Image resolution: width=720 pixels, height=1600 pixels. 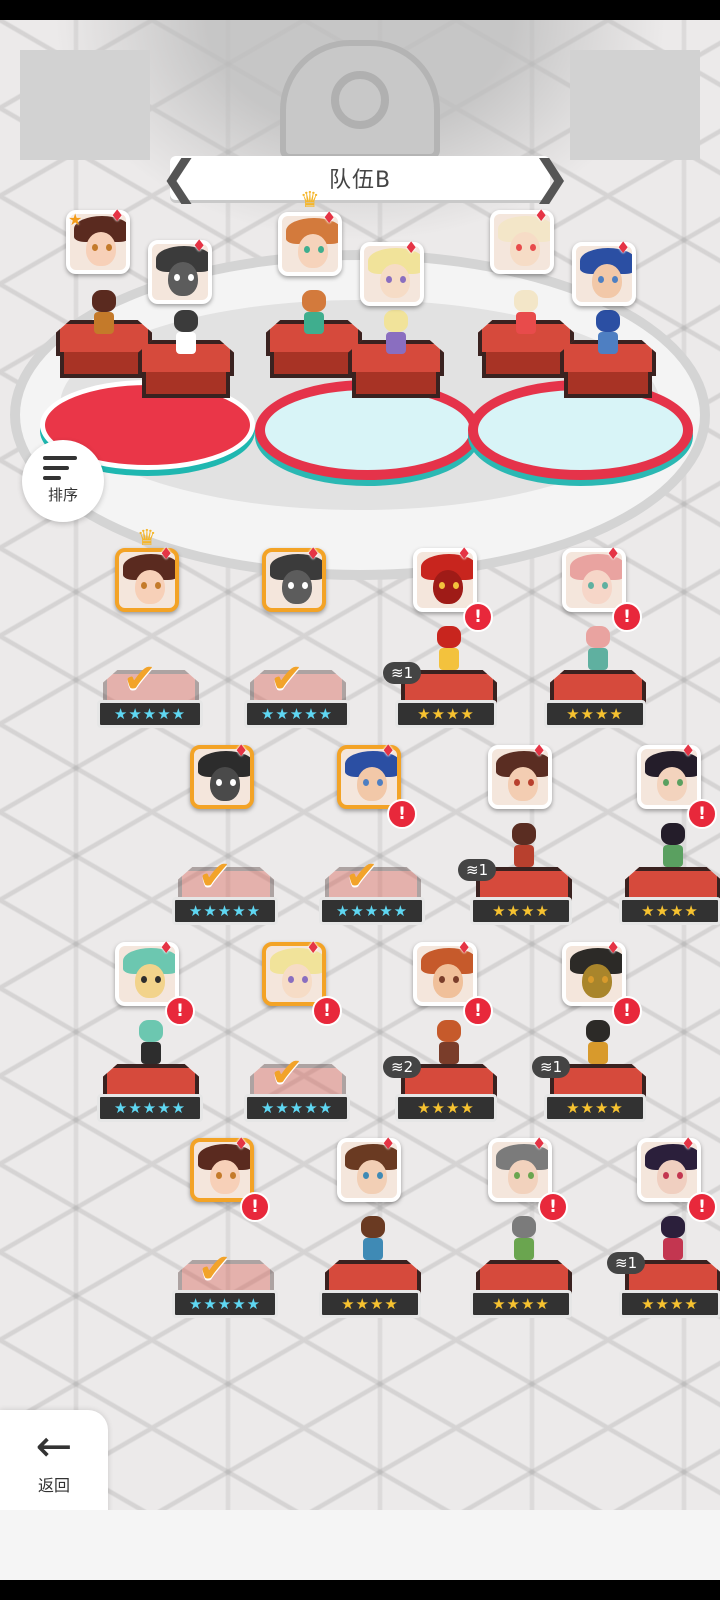 I want to click on leader-crown-icon: ♛, so click(x=310, y=200).